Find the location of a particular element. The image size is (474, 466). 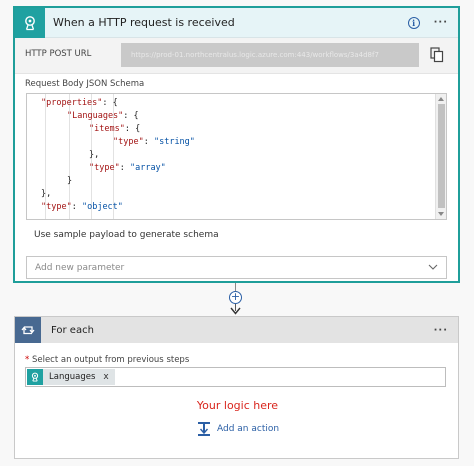

schema-scrollbar is located at coordinates (440, 156).